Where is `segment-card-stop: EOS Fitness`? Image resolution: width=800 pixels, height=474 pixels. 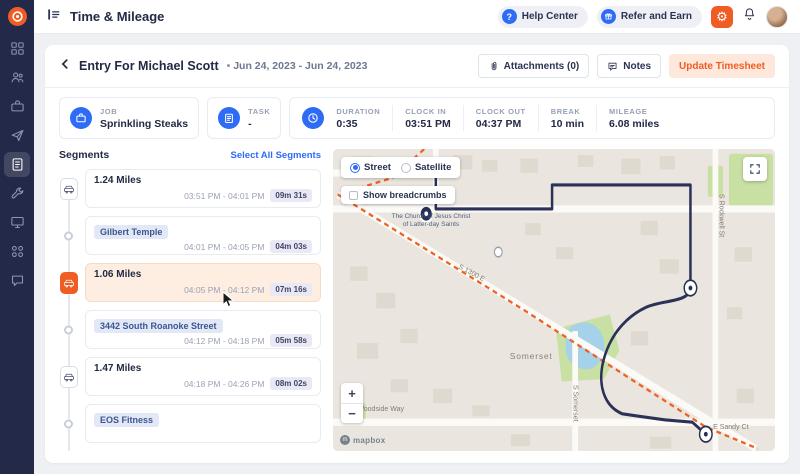 segment-card-stop: EOS Fitness is located at coordinates (203, 423).